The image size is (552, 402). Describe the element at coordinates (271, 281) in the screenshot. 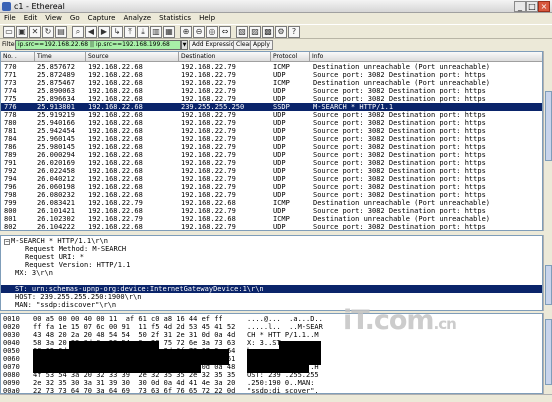

I see `detail-line` at that location.